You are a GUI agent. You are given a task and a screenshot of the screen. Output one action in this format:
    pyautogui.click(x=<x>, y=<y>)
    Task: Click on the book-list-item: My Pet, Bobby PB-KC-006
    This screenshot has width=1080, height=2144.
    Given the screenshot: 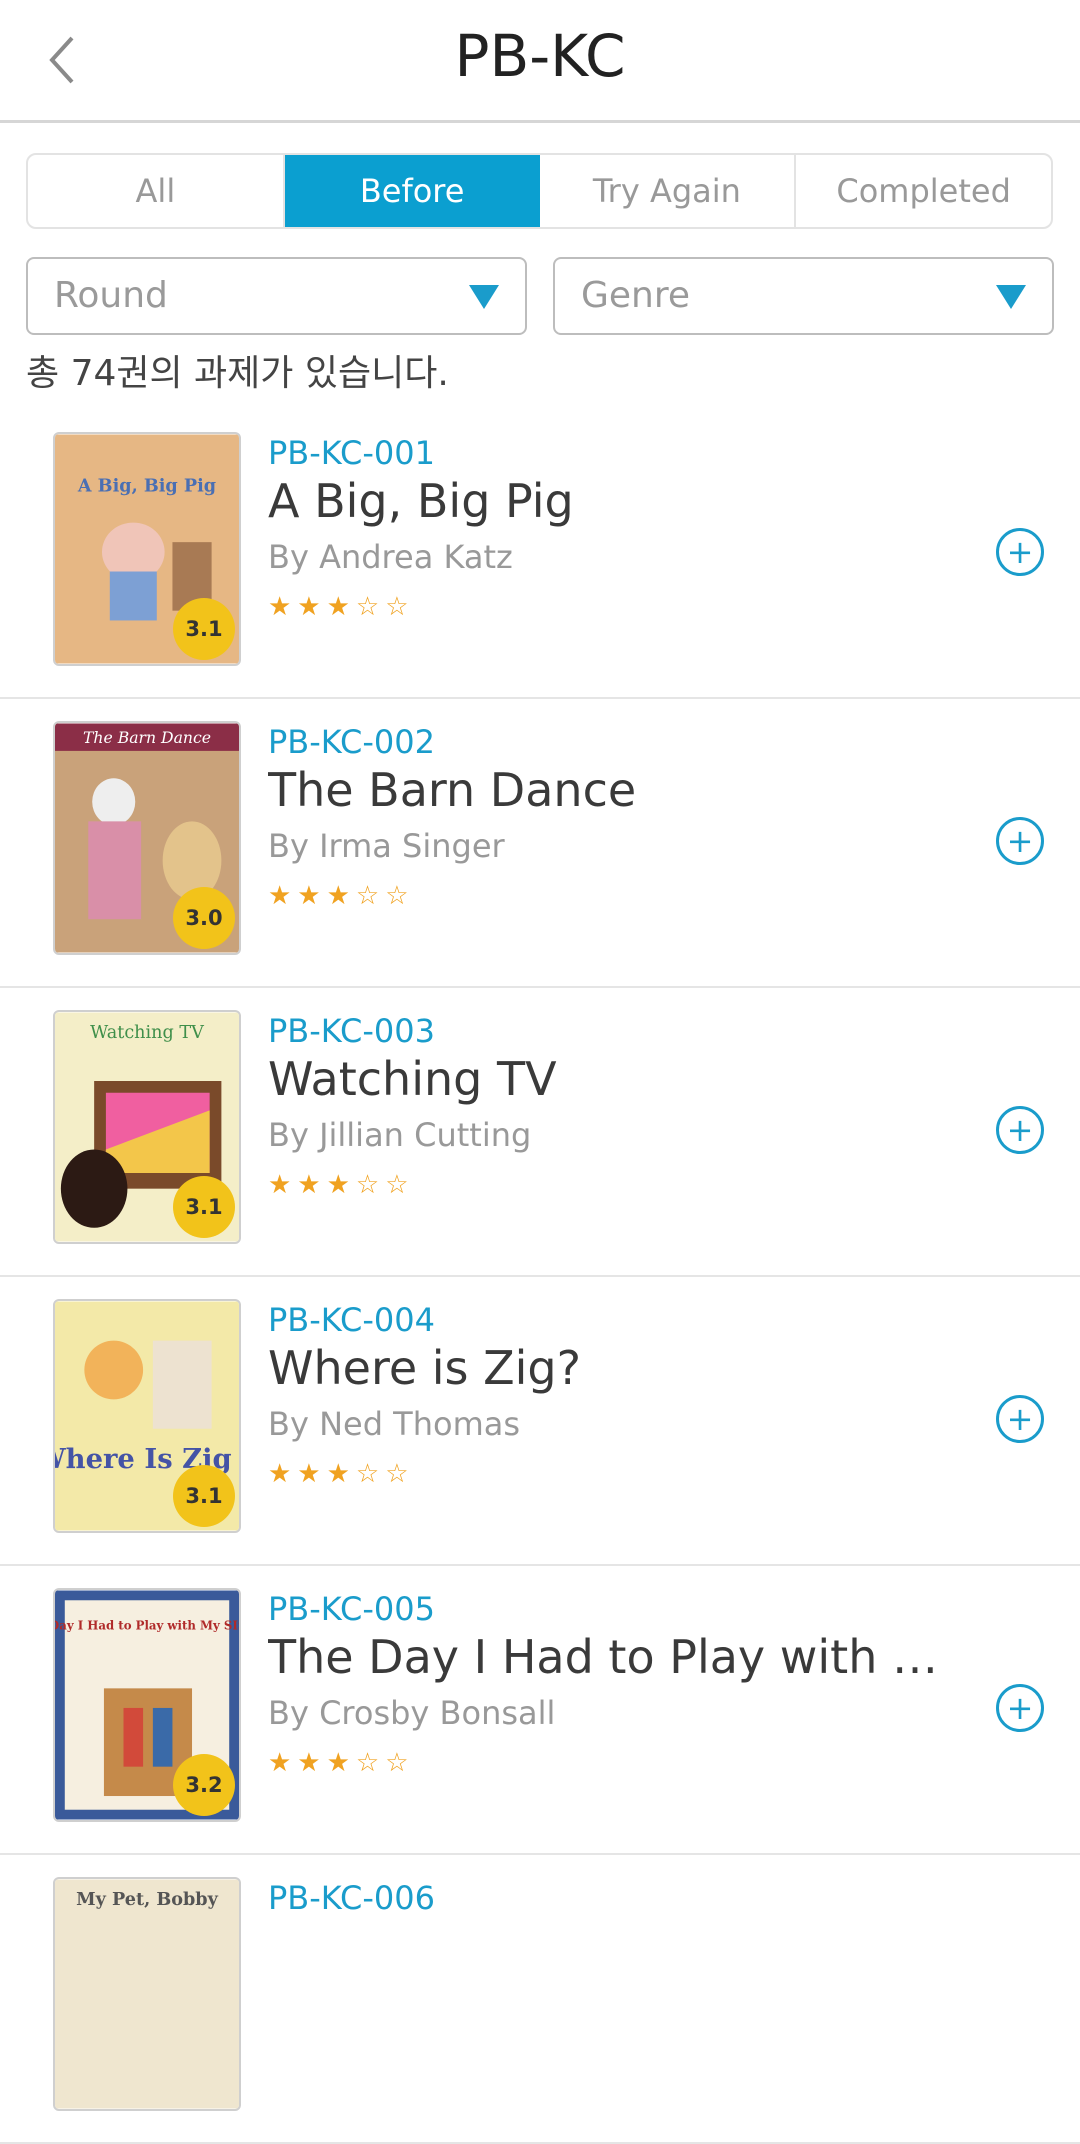 What is the action you would take?
    pyautogui.click(x=540, y=1999)
    